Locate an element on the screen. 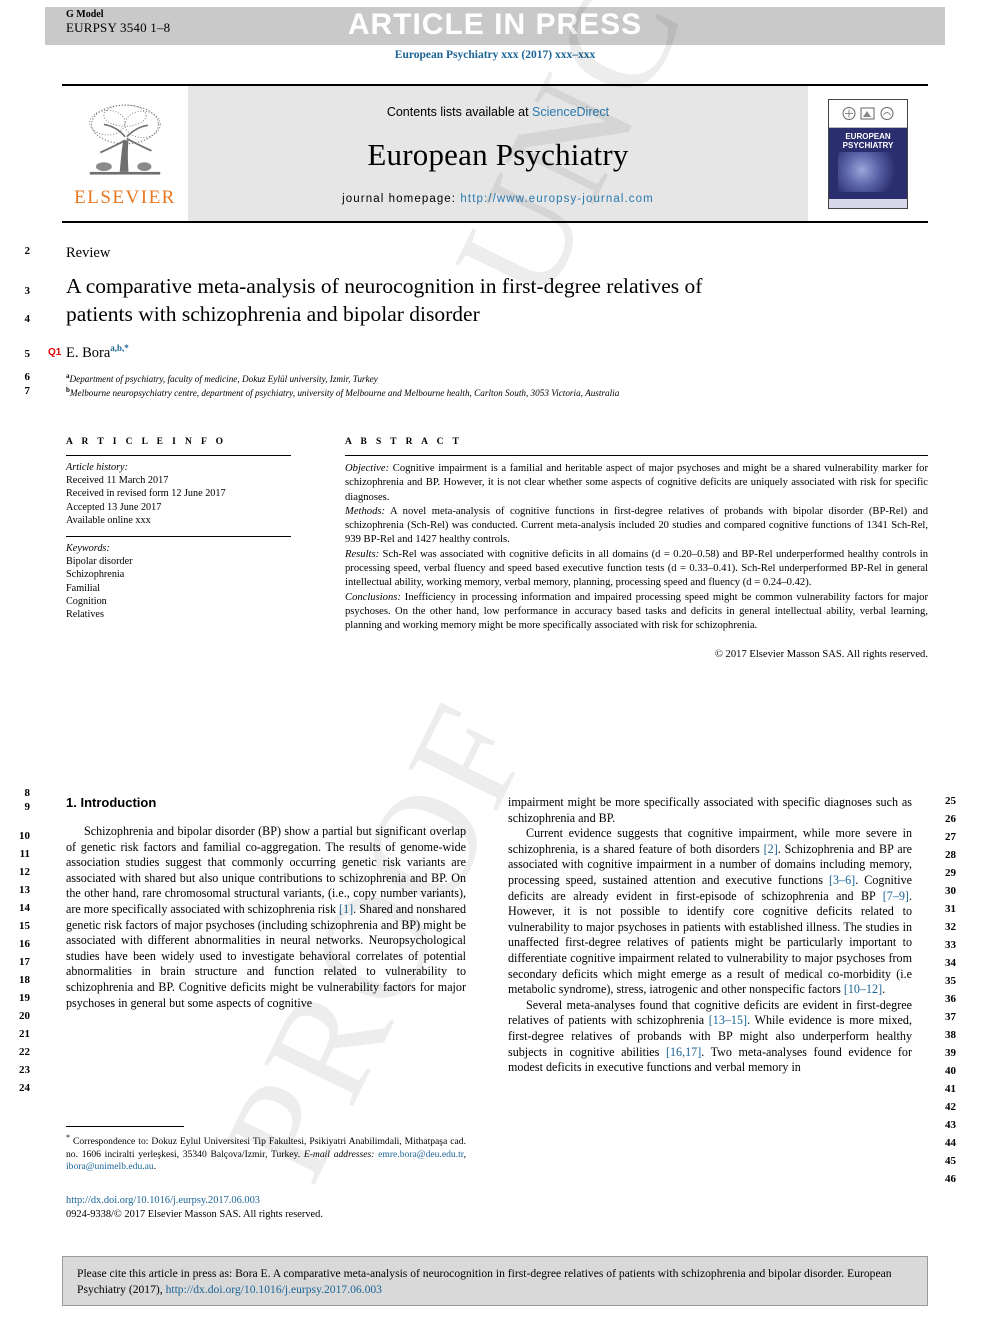 The height and width of the screenshot is (1323, 992). email-end: . is located at coordinates (155, 1166).